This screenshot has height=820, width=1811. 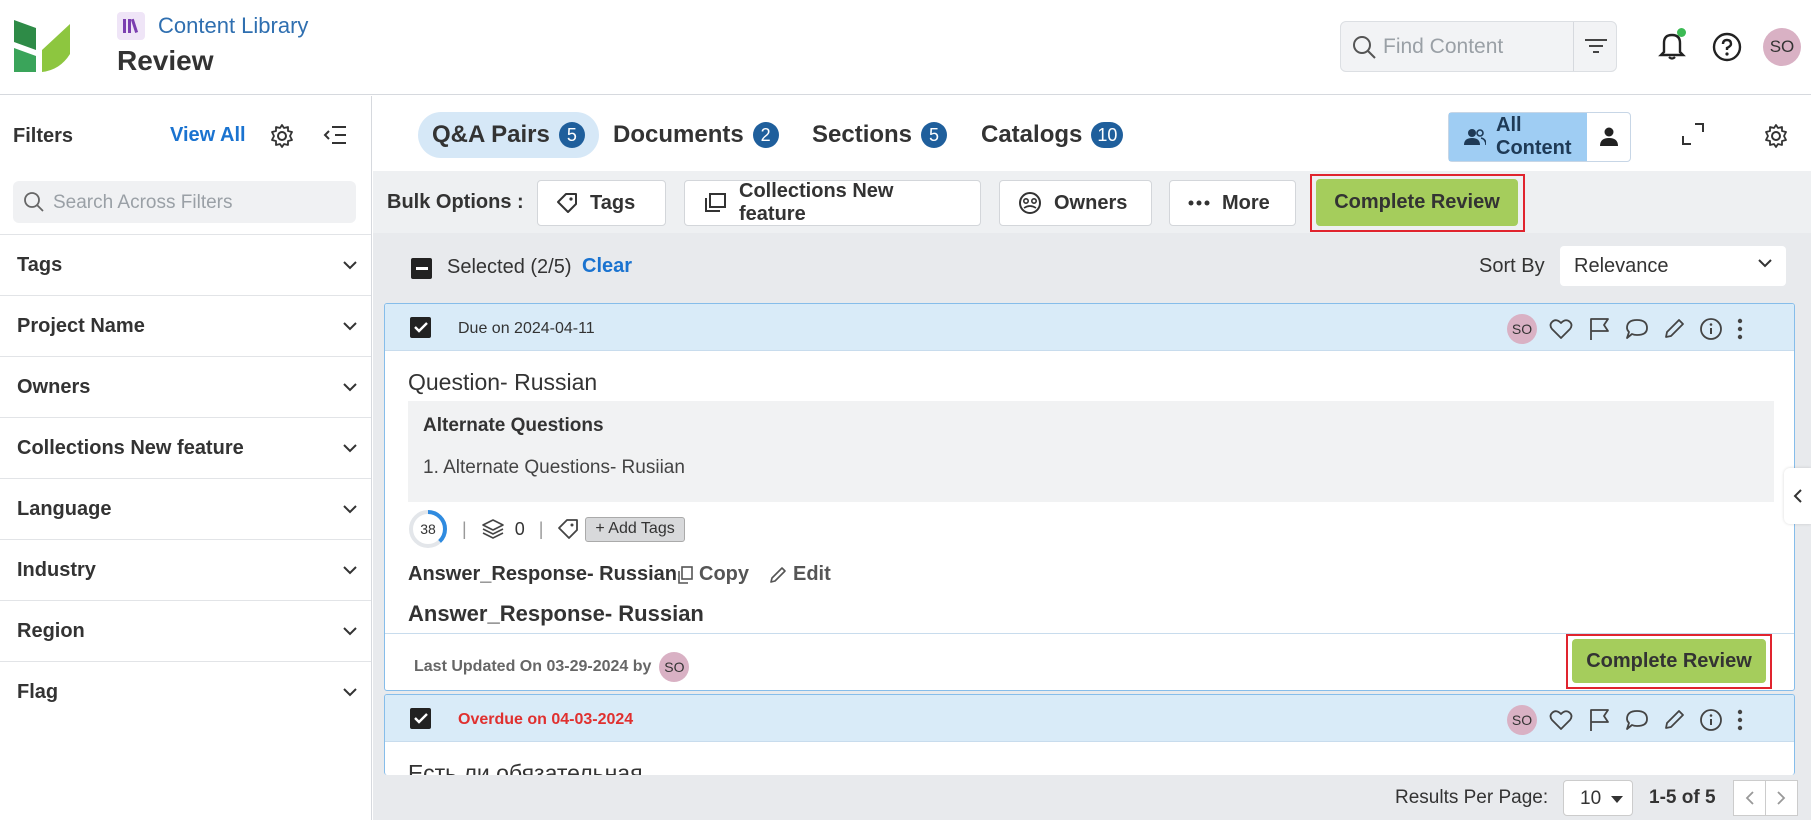 I want to click on question-title: Question- Russian, so click(x=502, y=382).